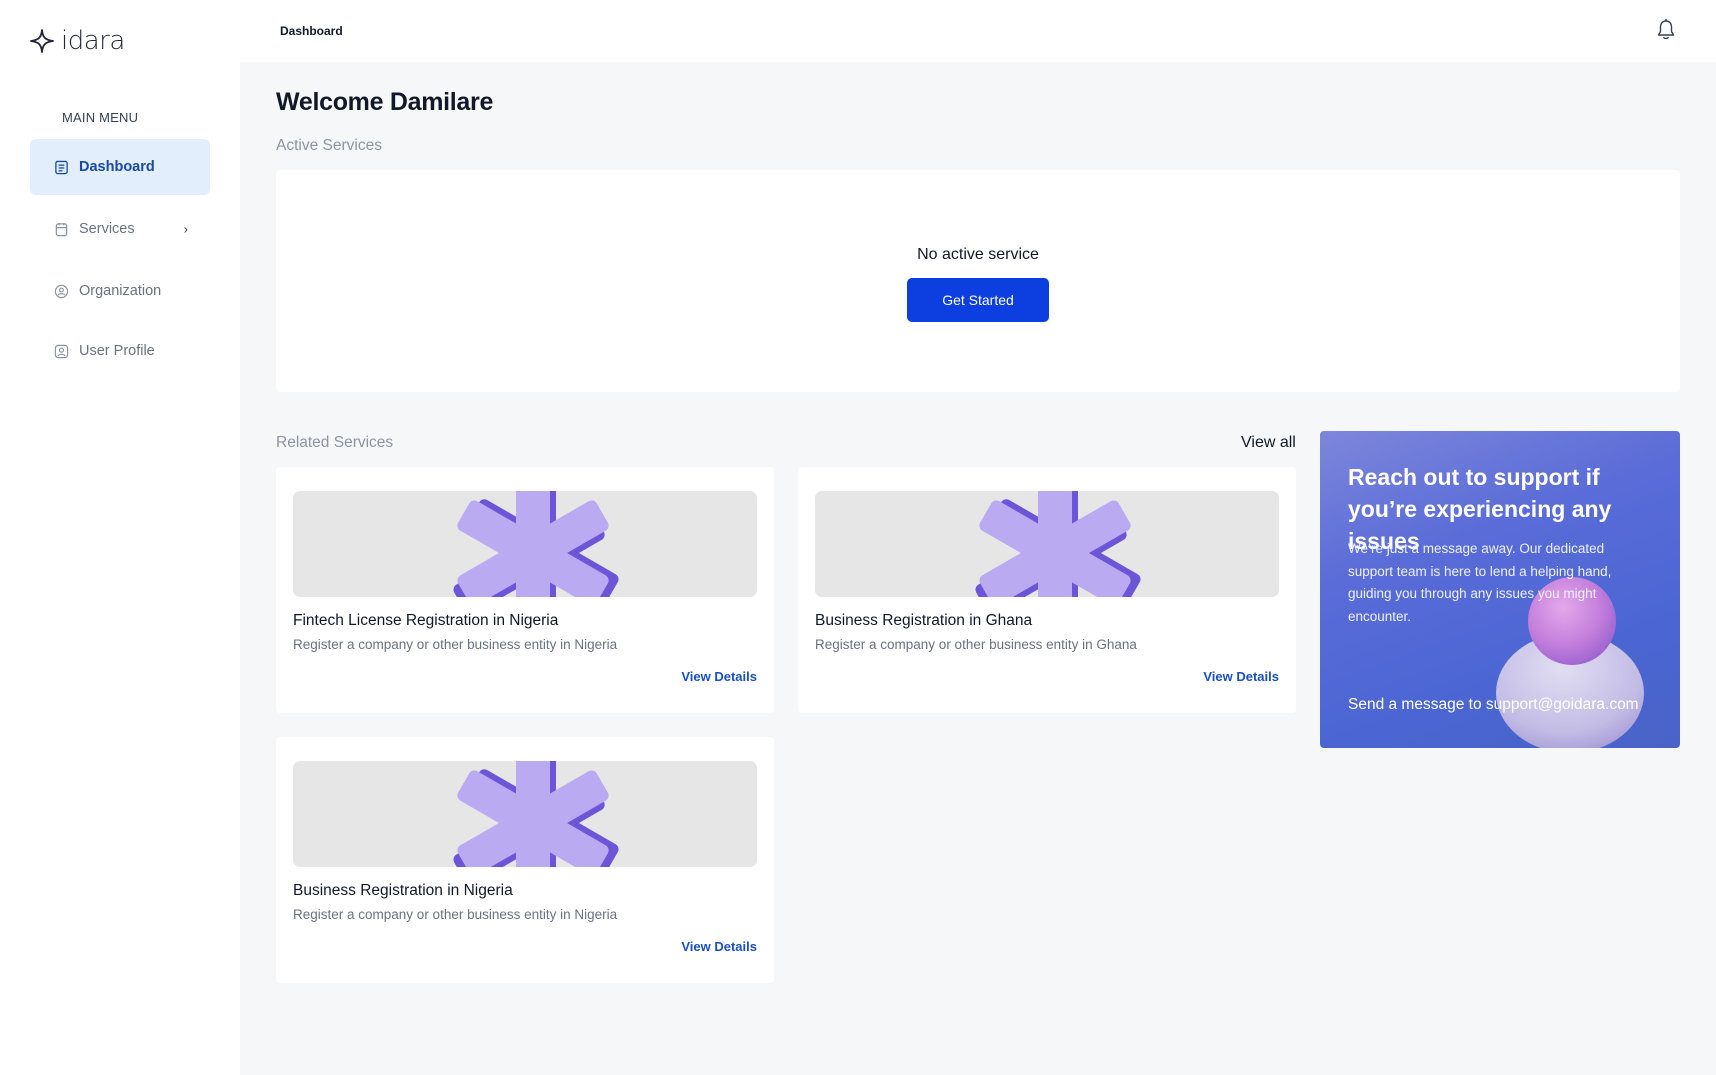 The image size is (1716, 1075). I want to click on sidebar-item-label: Dashboard, so click(117, 167).